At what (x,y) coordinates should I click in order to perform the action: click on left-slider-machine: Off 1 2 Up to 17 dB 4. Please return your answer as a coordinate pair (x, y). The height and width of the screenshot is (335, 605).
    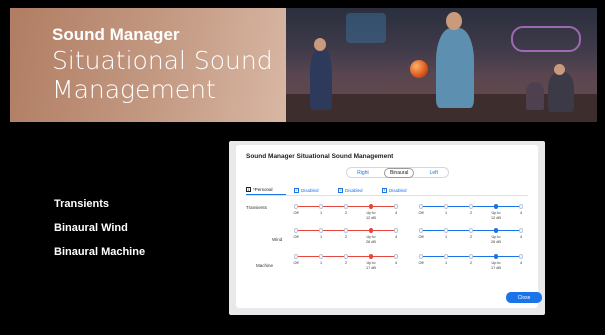
    Looking at the image, I should click on (346, 263).